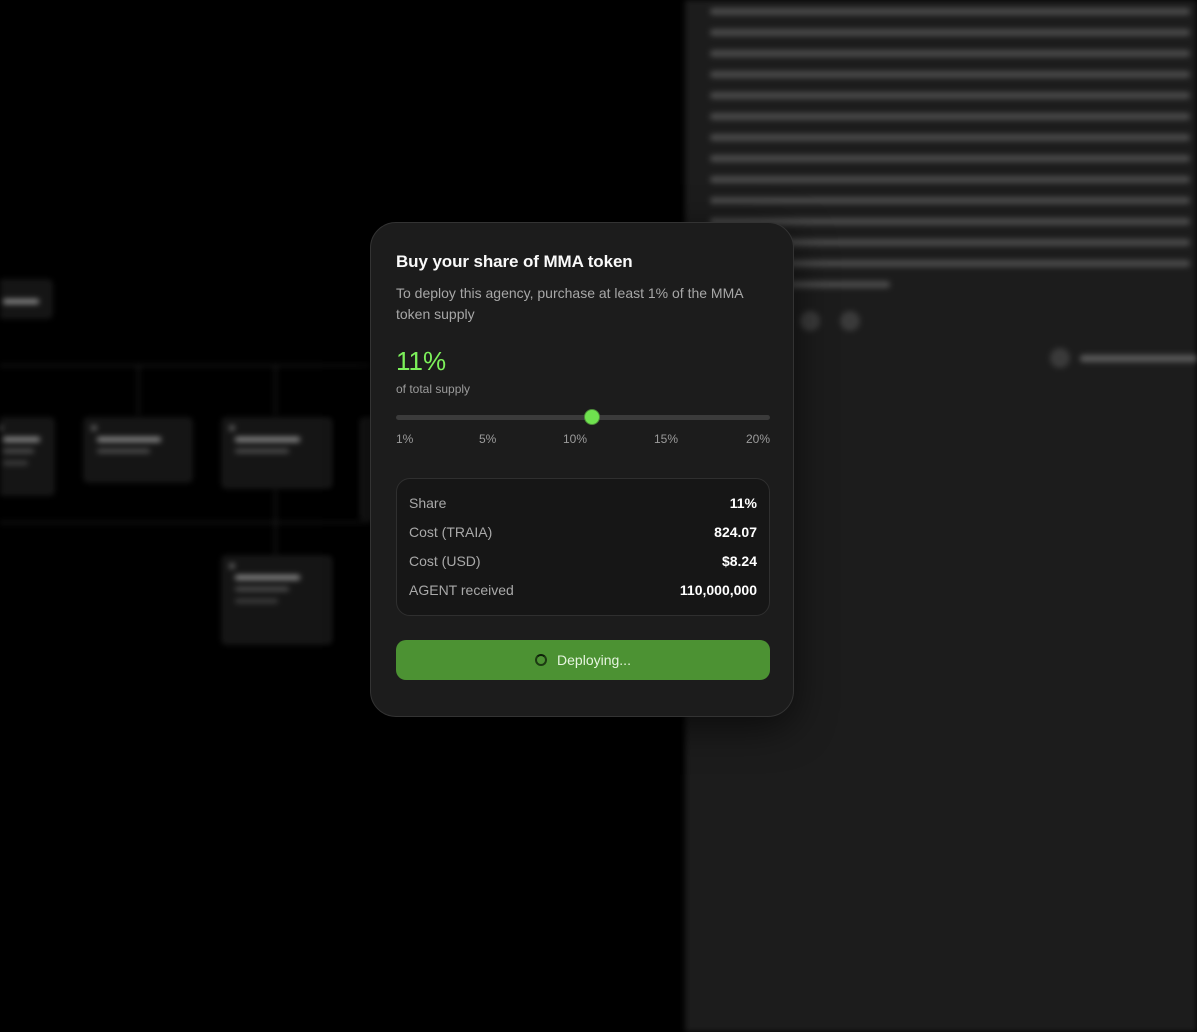 The image size is (1197, 1032). What do you see at coordinates (428, 503) in the screenshot?
I see `summary-label: Share` at bounding box center [428, 503].